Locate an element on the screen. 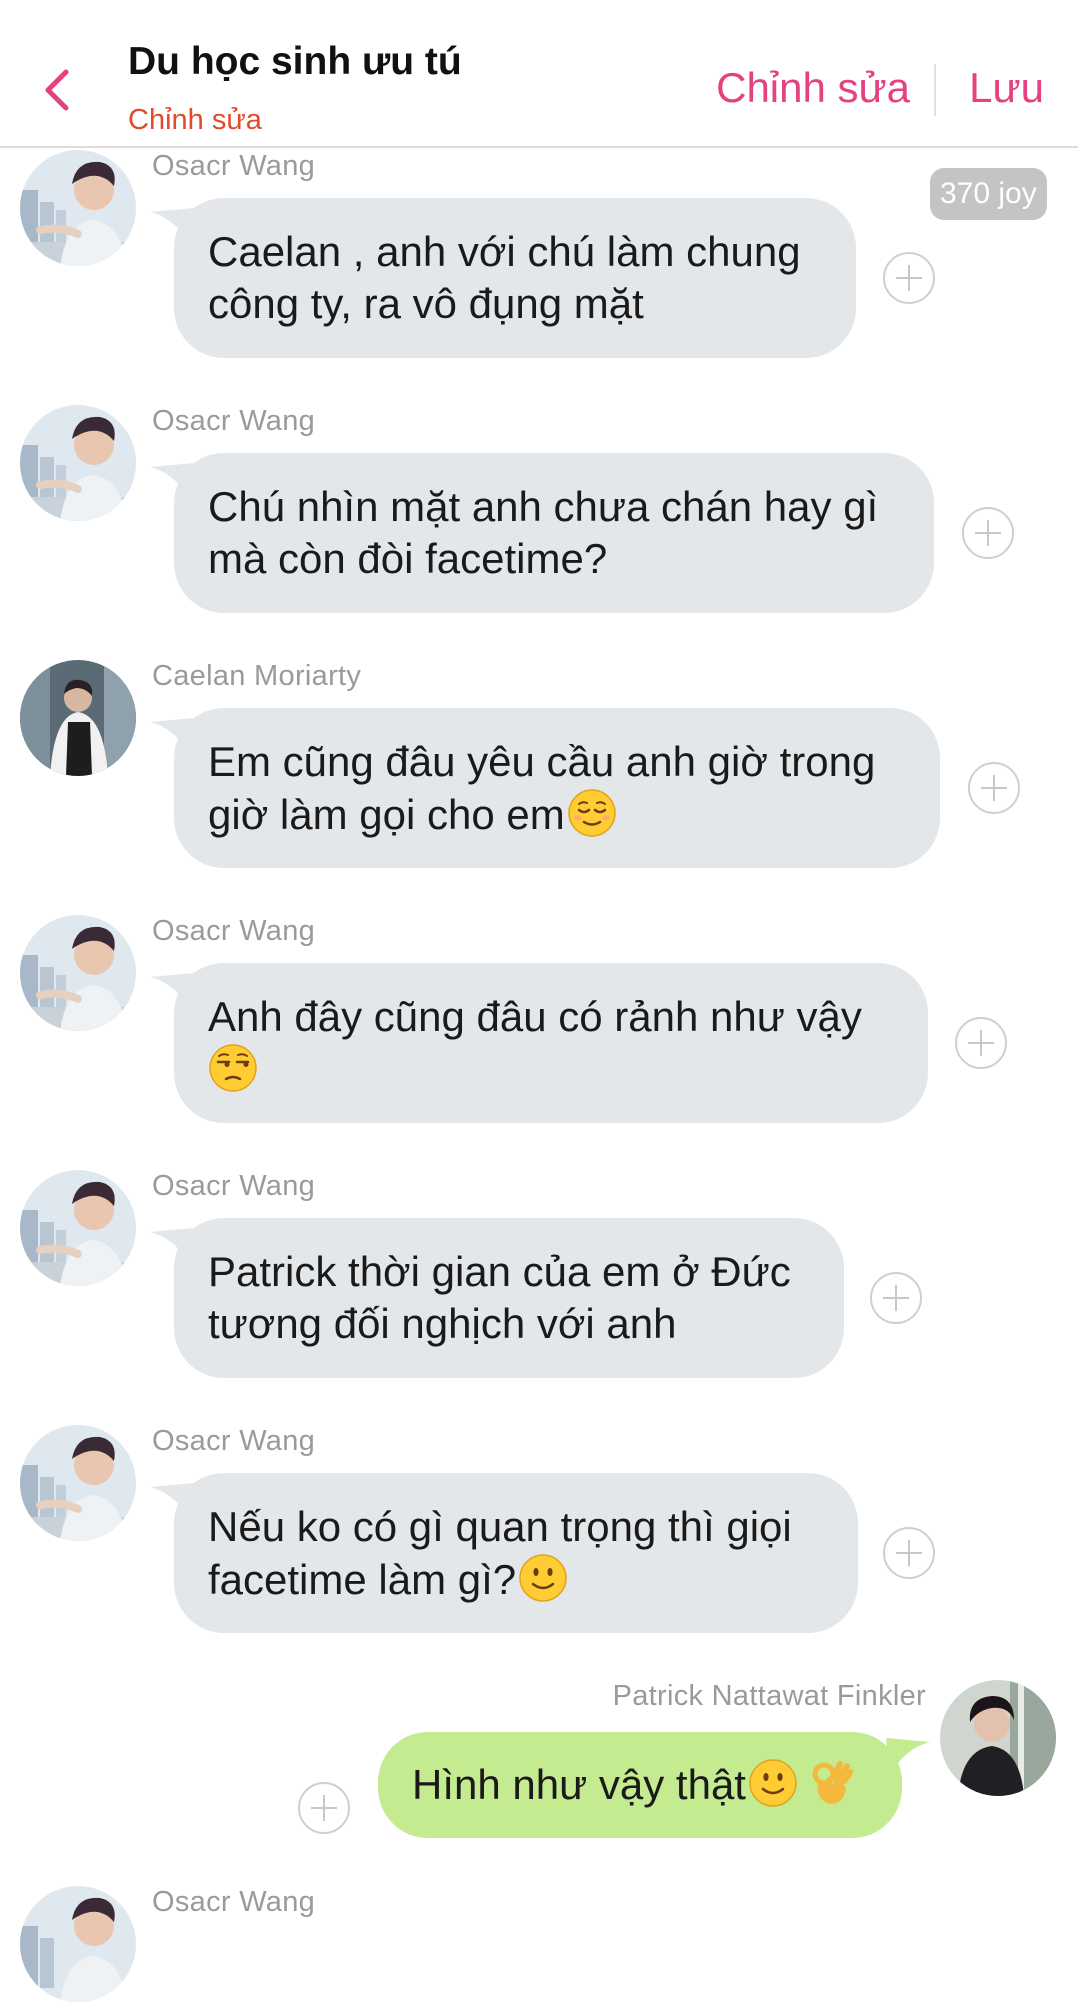 The height and width of the screenshot is (2002, 1078). save-button: Lưu is located at coordinates (1006, 88).